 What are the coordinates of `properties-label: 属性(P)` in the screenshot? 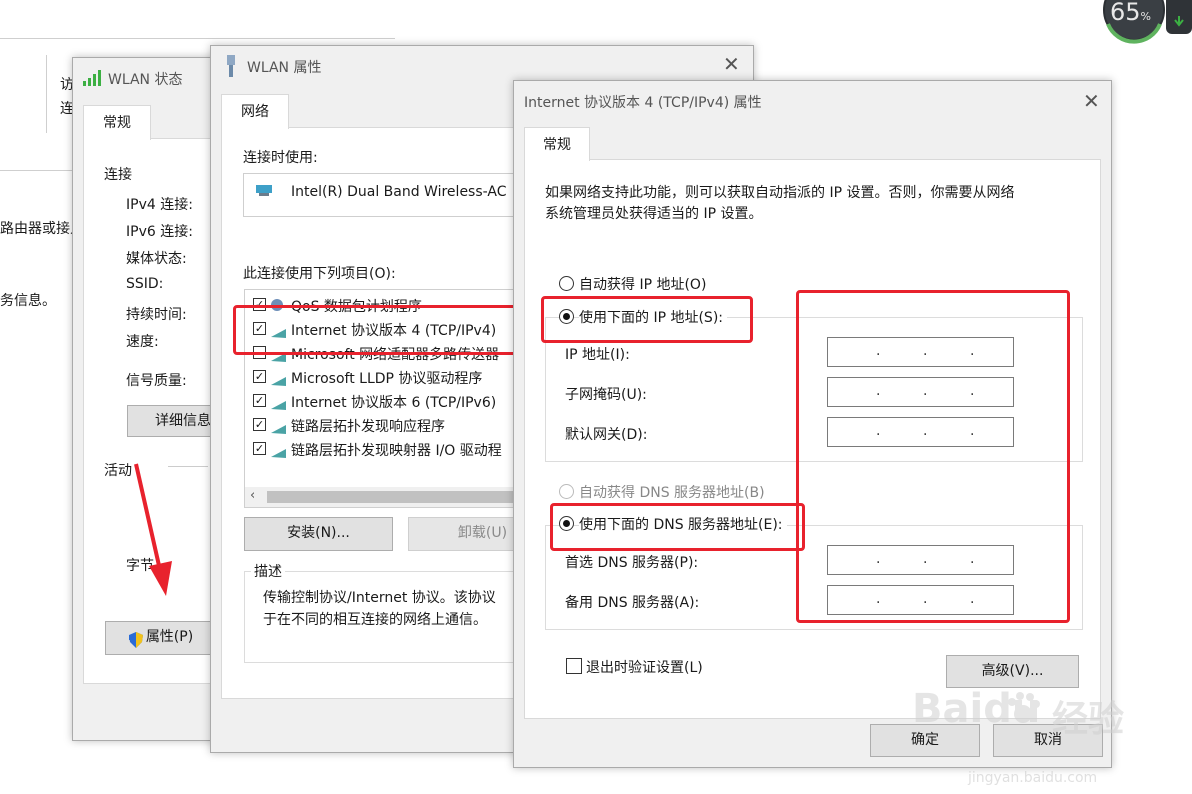 It's located at (169, 637).